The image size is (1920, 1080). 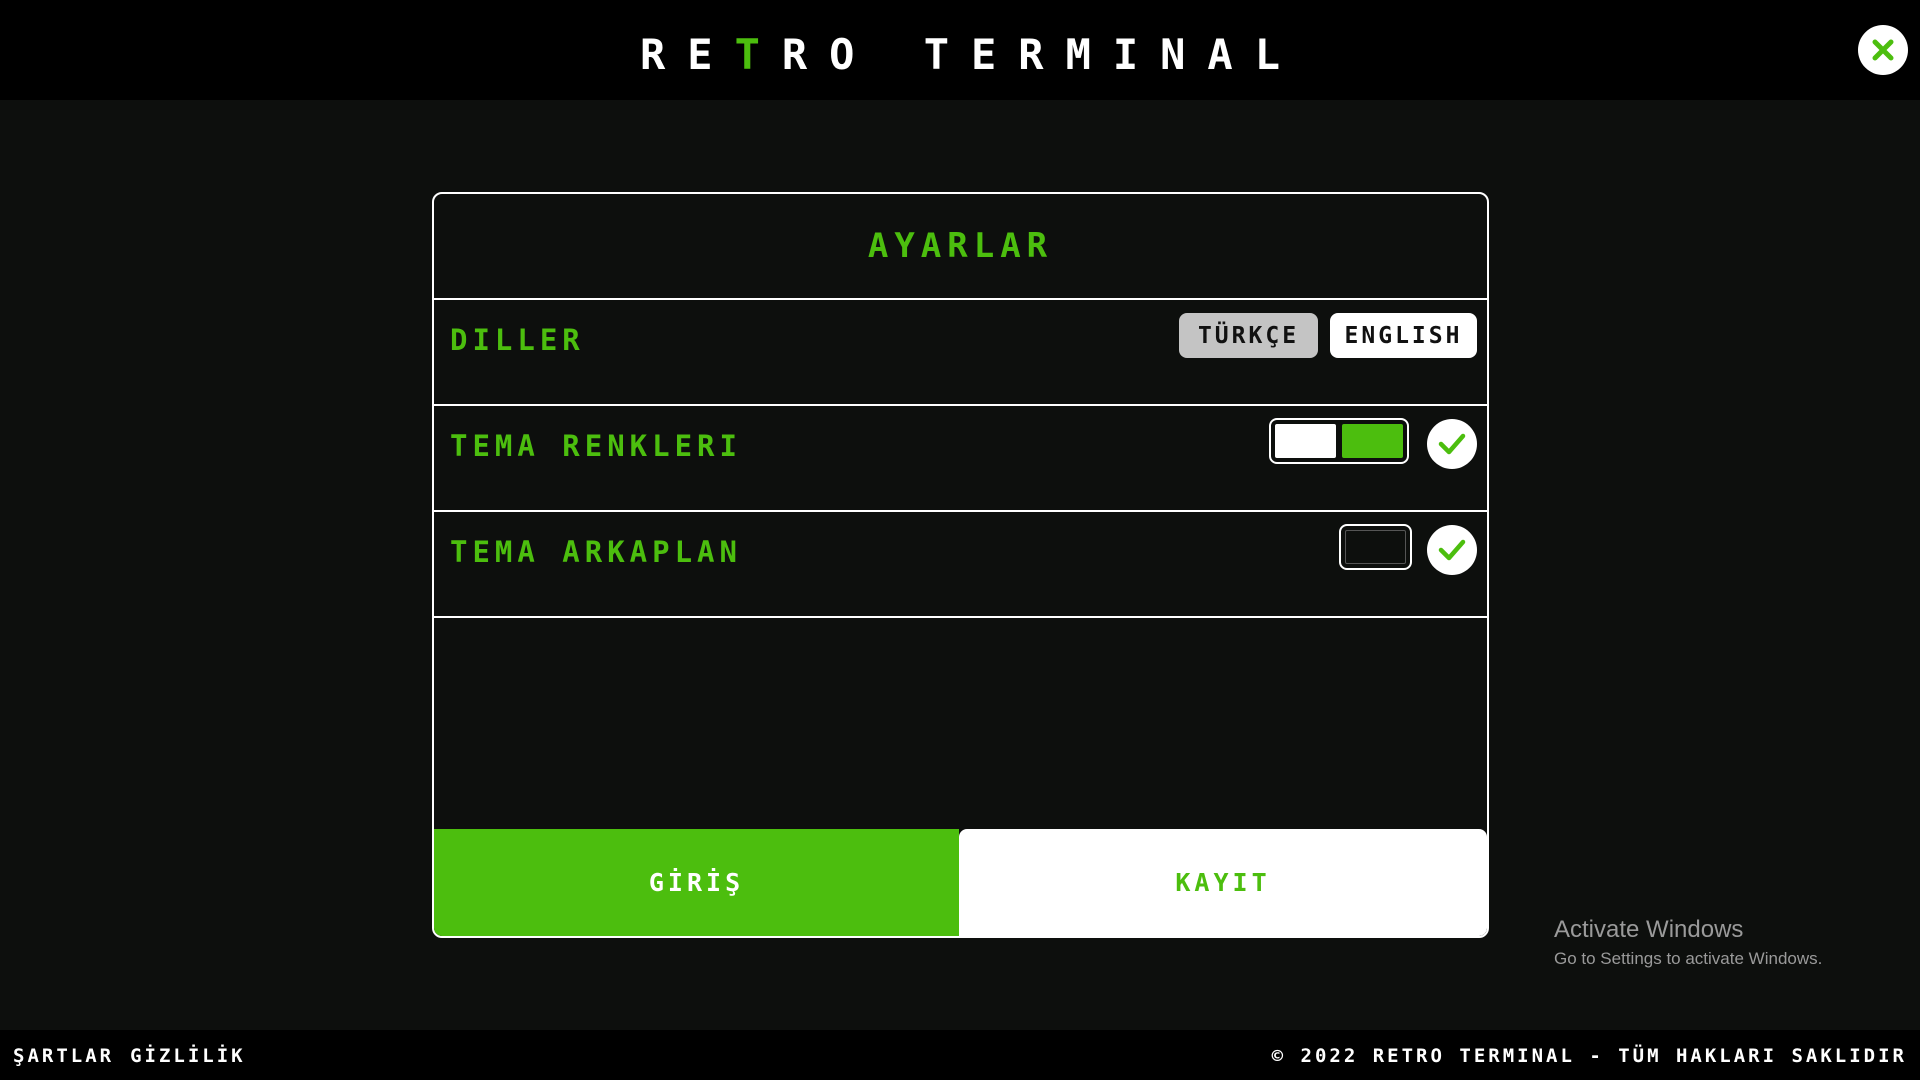 I want to click on watermark-title: Activate Windows, so click(x=1649, y=929).